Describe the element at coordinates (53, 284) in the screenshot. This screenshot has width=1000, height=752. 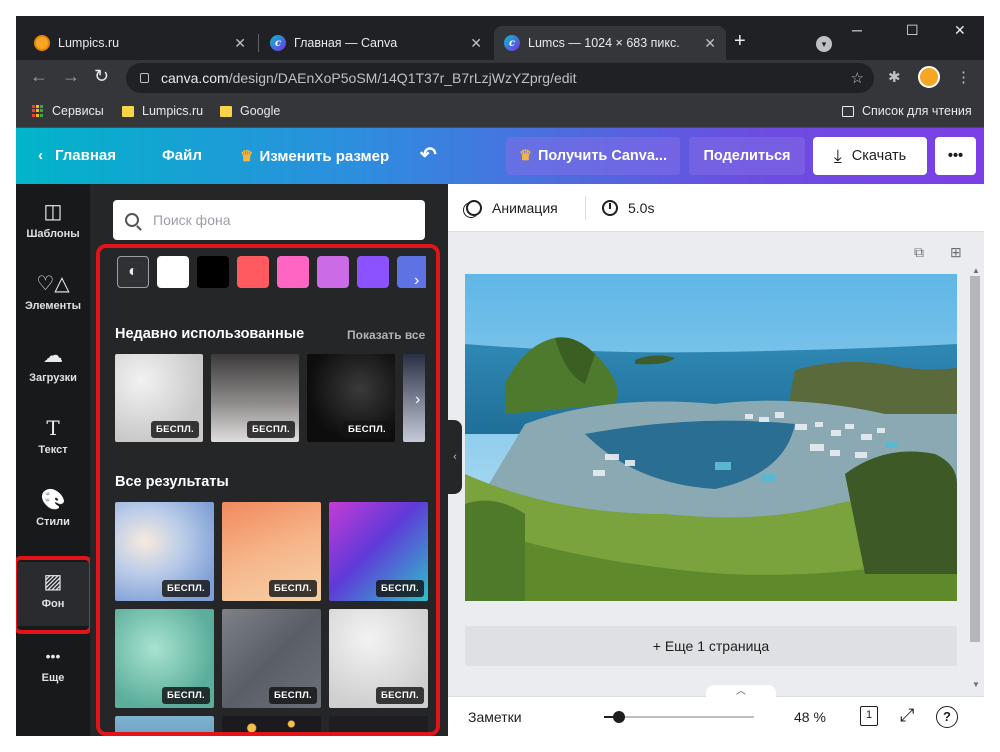
I see `elements-icon: ♡△` at that location.